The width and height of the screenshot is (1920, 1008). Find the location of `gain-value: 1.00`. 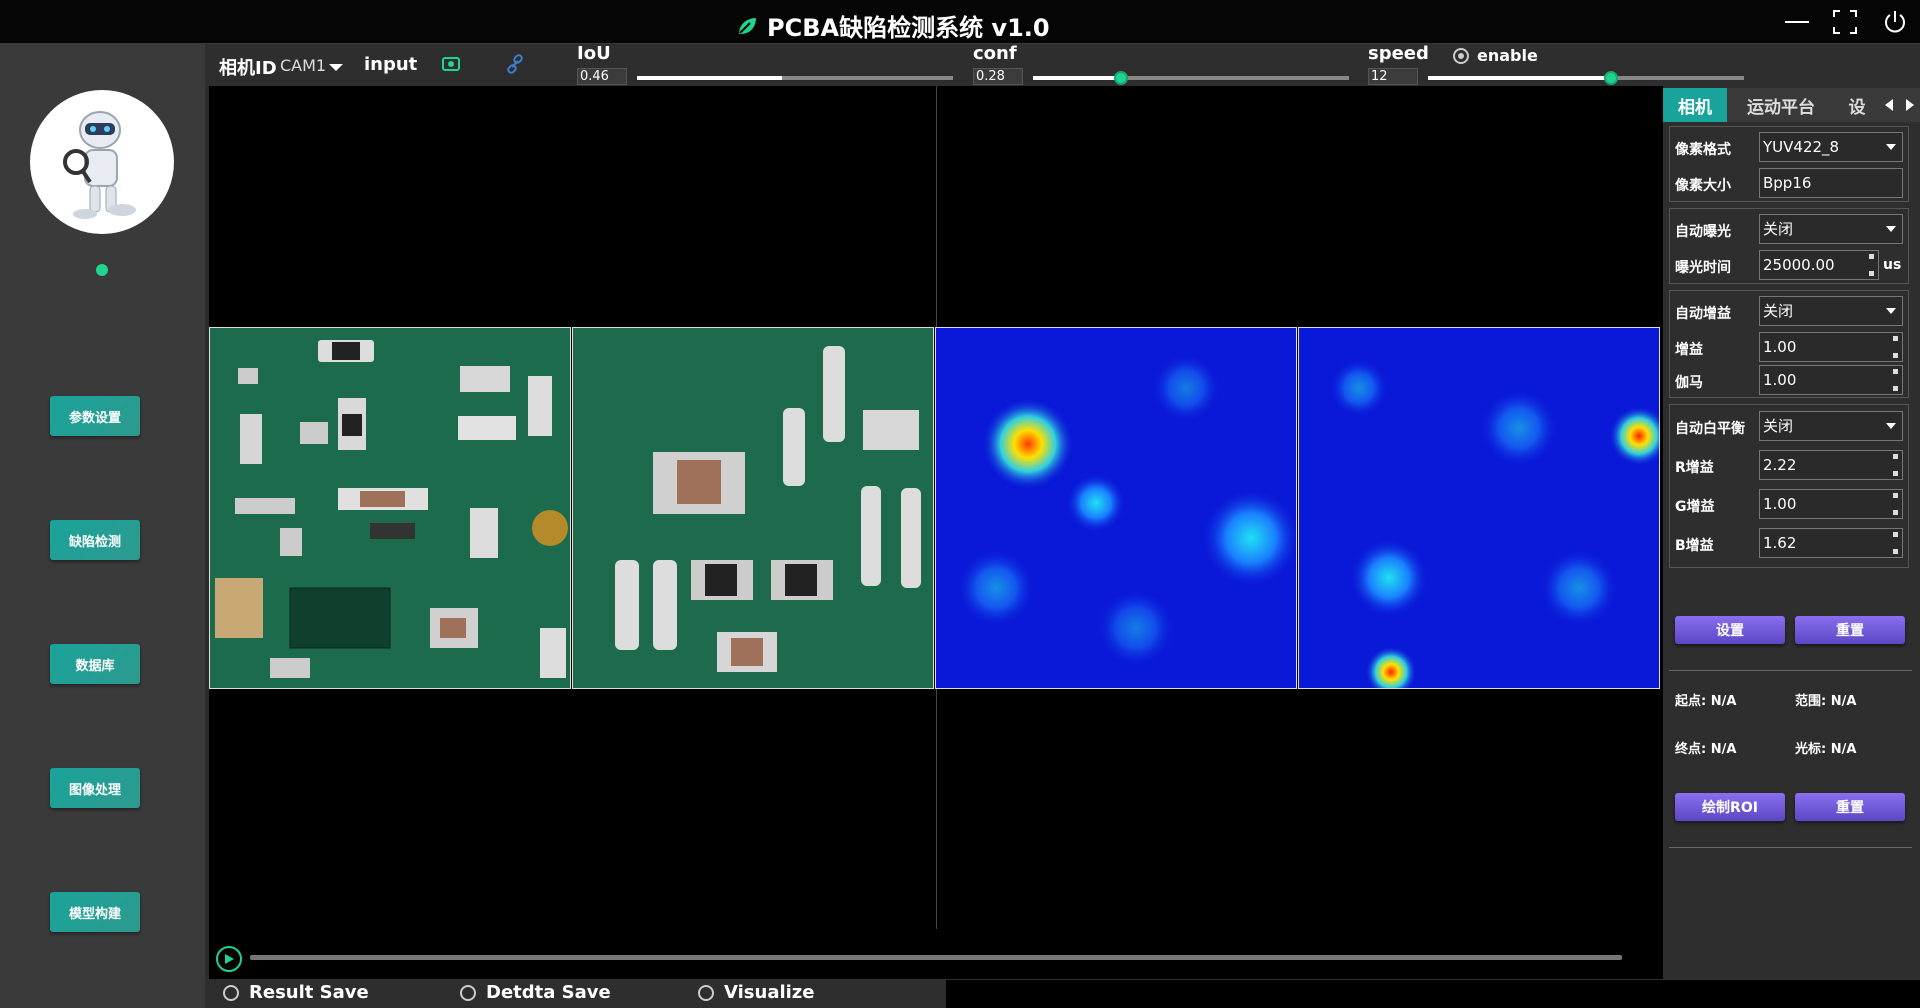

gain-value: 1.00 is located at coordinates (1780, 347).